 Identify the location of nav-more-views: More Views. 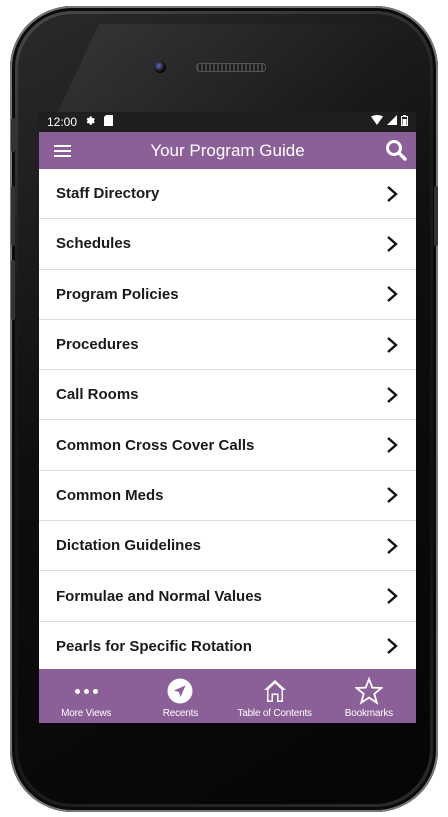
(86, 696).